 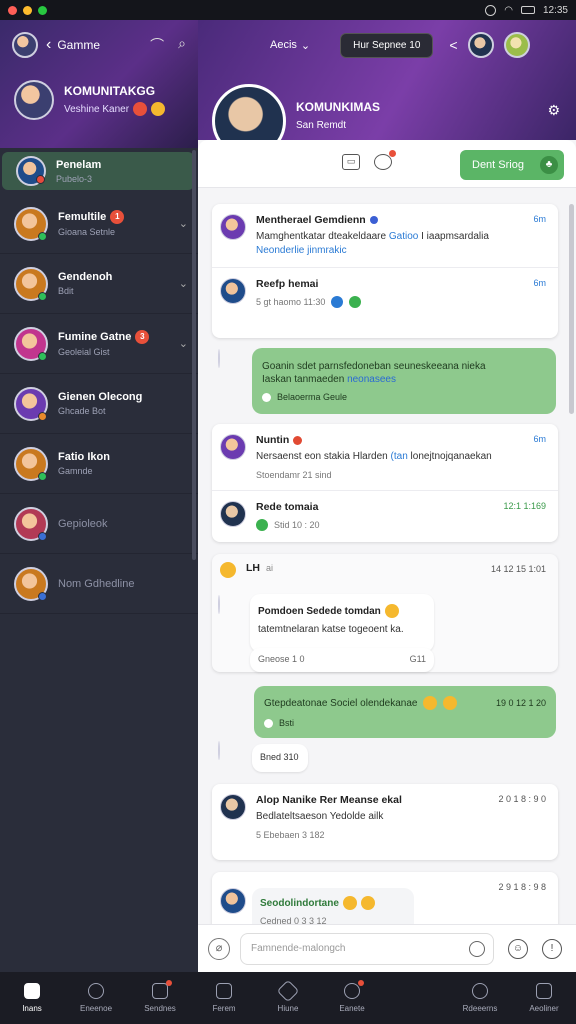 I want to click on message-meta: Bsti, so click(x=287, y=723).